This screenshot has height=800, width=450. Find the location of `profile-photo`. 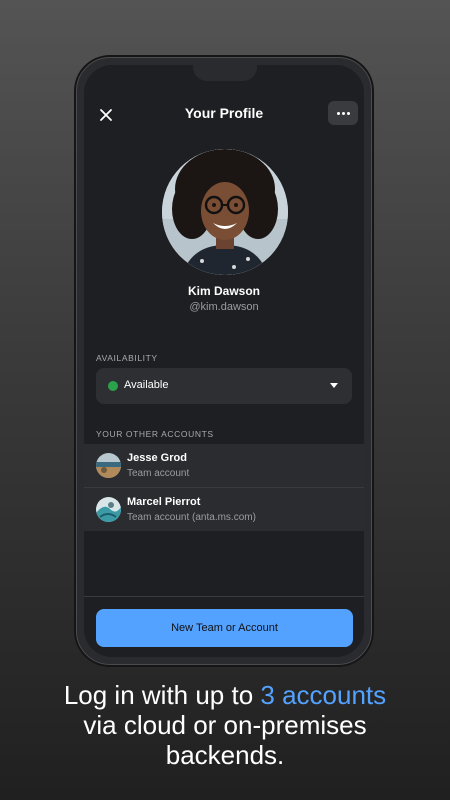

profile-photo is located at coordinates (225, 212).